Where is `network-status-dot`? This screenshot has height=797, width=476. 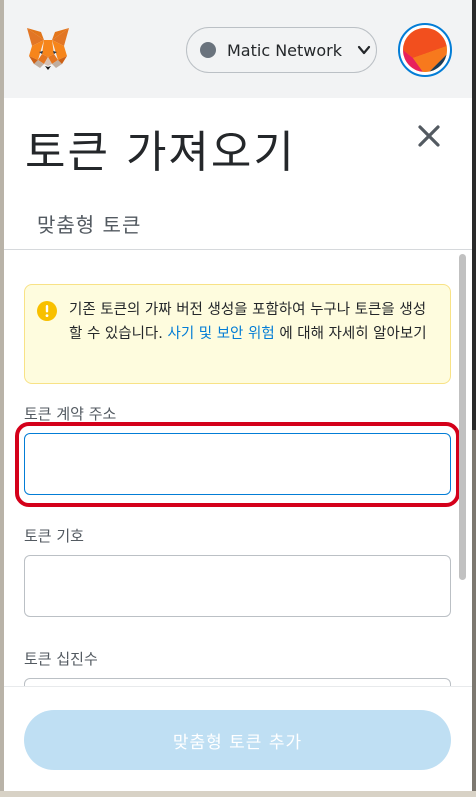 network-status-dot is located at coordinates (208, 50).